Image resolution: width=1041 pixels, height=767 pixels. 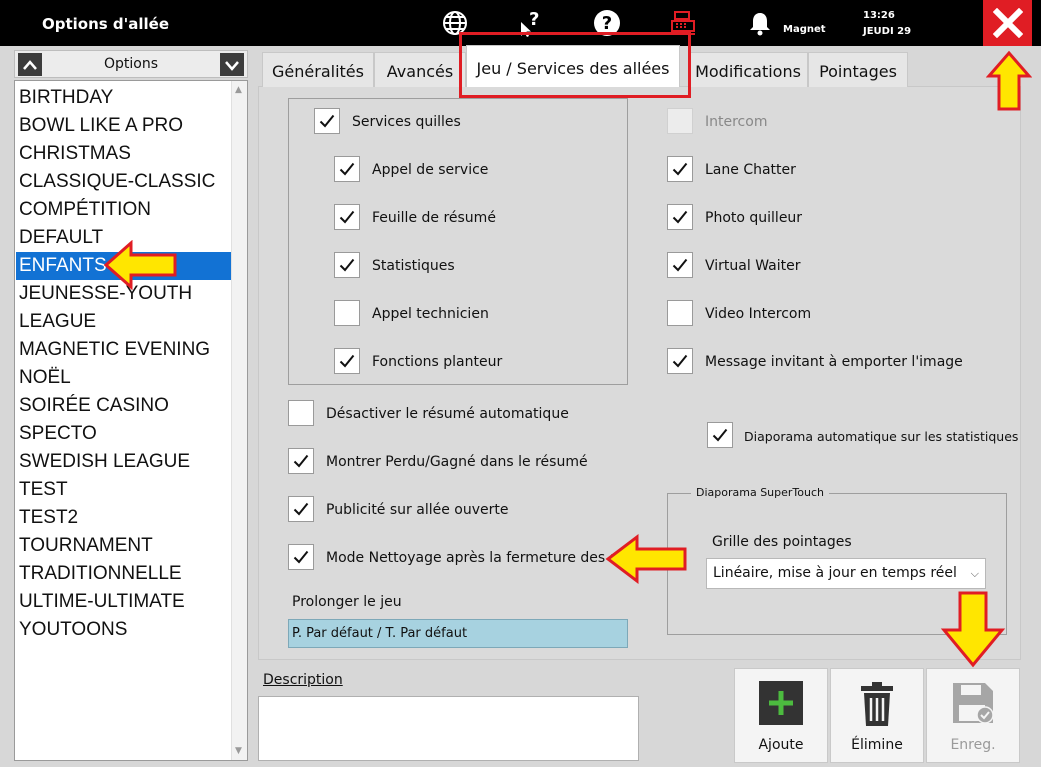 I want to click on photo-quilleur-checkbox, so click(x=680, y=217).